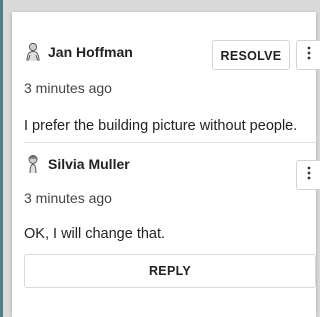 The image size is (320, 317). What do you see at coordinates (170, 142) in the screenshot?
I see `divider` at bounding box center [170, 142].